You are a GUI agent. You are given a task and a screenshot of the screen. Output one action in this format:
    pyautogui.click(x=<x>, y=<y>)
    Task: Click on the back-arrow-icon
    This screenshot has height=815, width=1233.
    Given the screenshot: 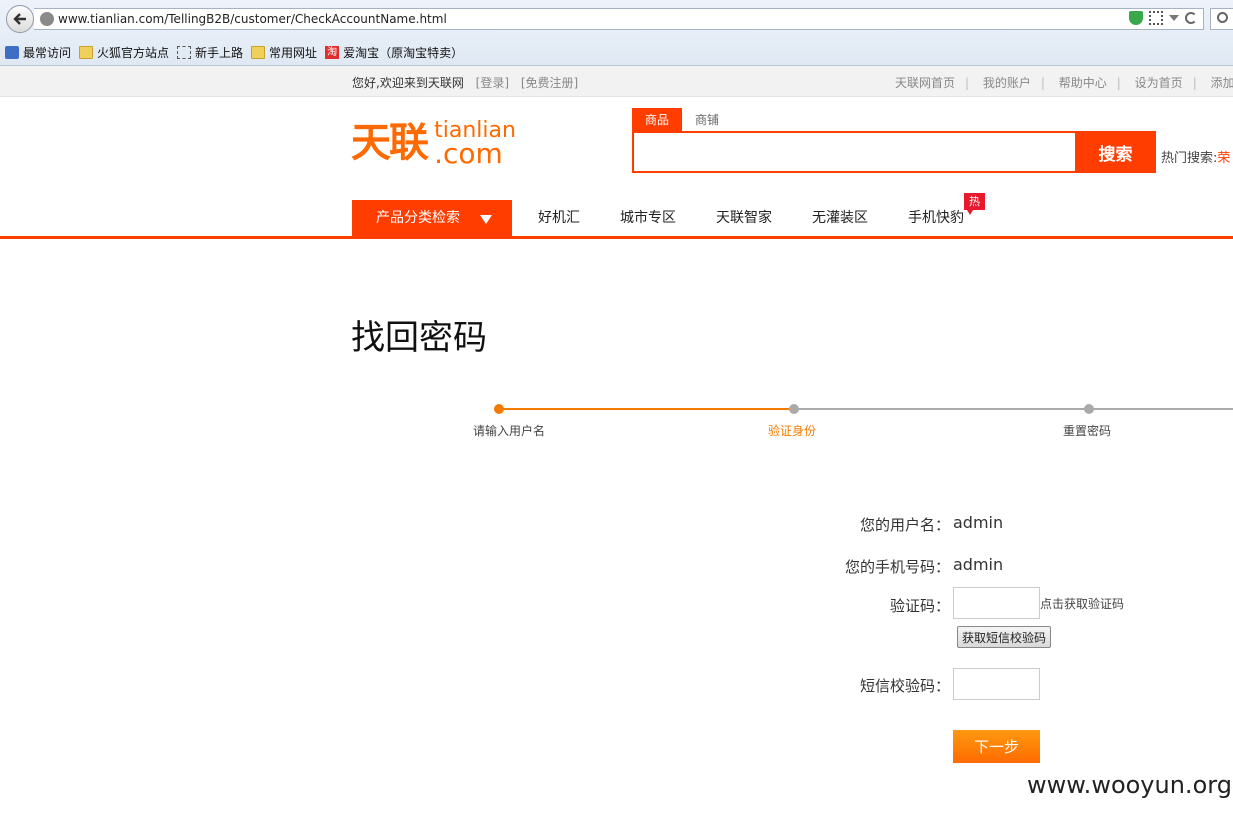 What is the action you would take?
    pyautogui.click(x=19, y=19)
    